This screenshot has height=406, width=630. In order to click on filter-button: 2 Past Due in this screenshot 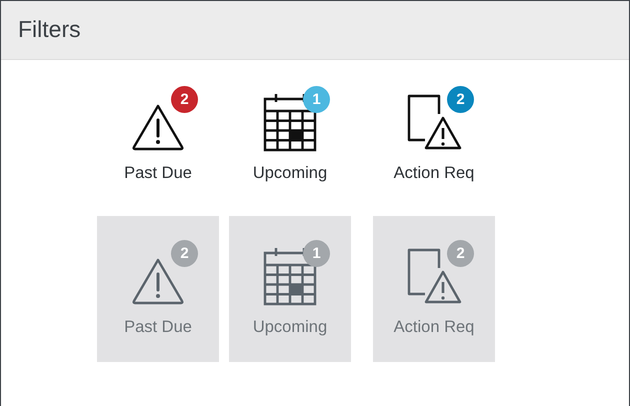, I will do `click(158, 135)`.